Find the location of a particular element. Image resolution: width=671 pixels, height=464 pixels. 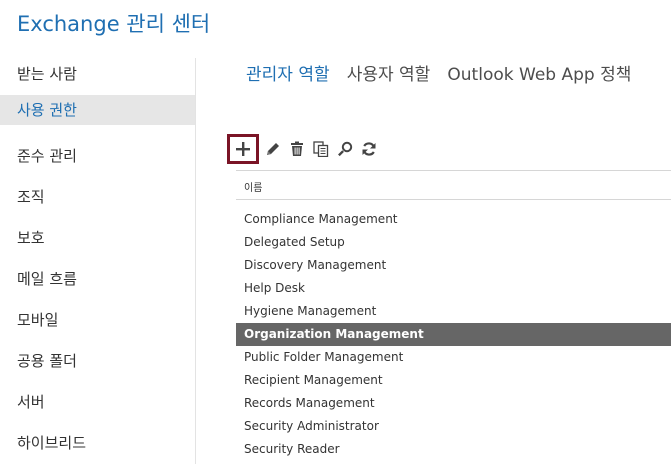

toolbar is located at coordinates (304, 149).